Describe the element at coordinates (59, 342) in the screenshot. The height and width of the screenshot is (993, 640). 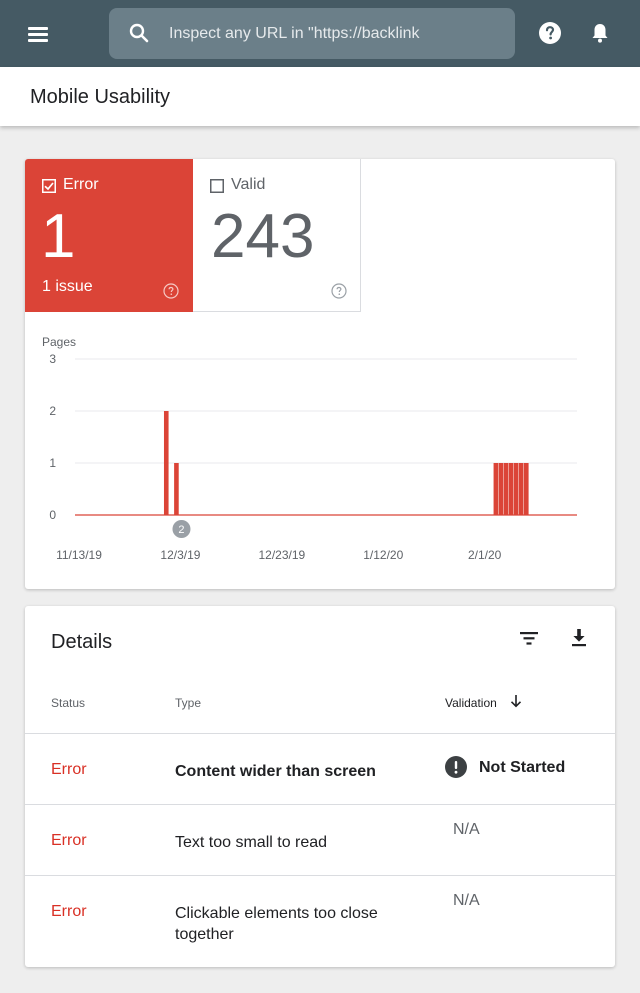
I see `y-axis-label: Pages` at that location.